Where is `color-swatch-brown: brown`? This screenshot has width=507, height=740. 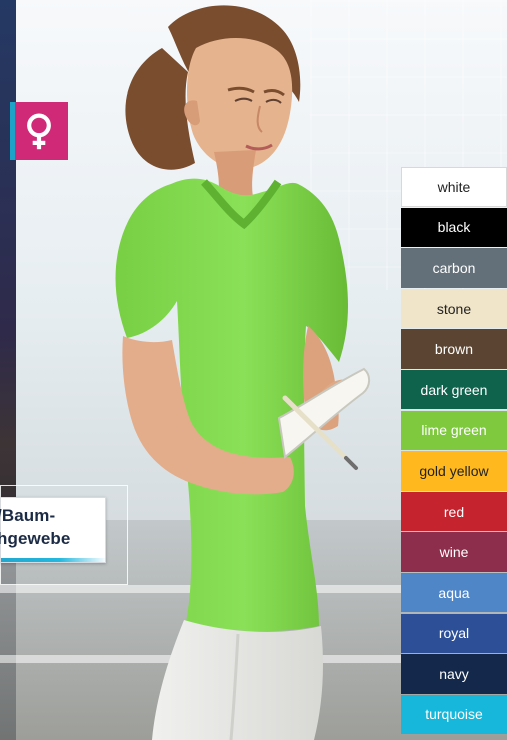
color-swatch-brown: brown is located at coordinates (454, 349).